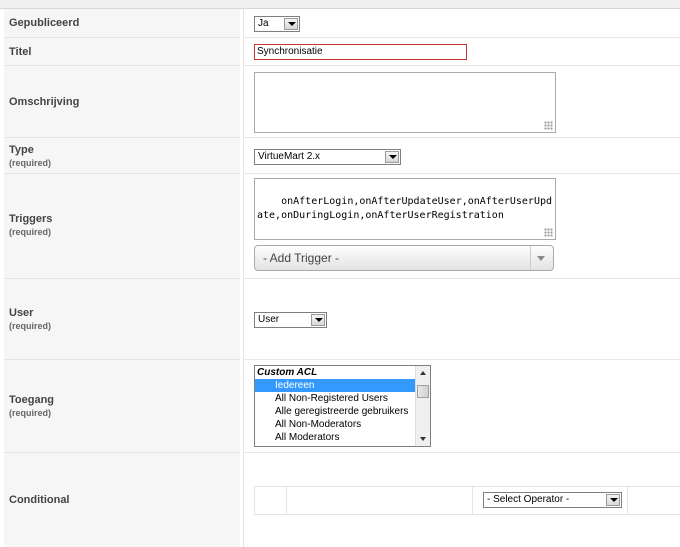 This screenshot has width=680, height=547. I want to click on row-description: Omschrijving, so click(340, 102).